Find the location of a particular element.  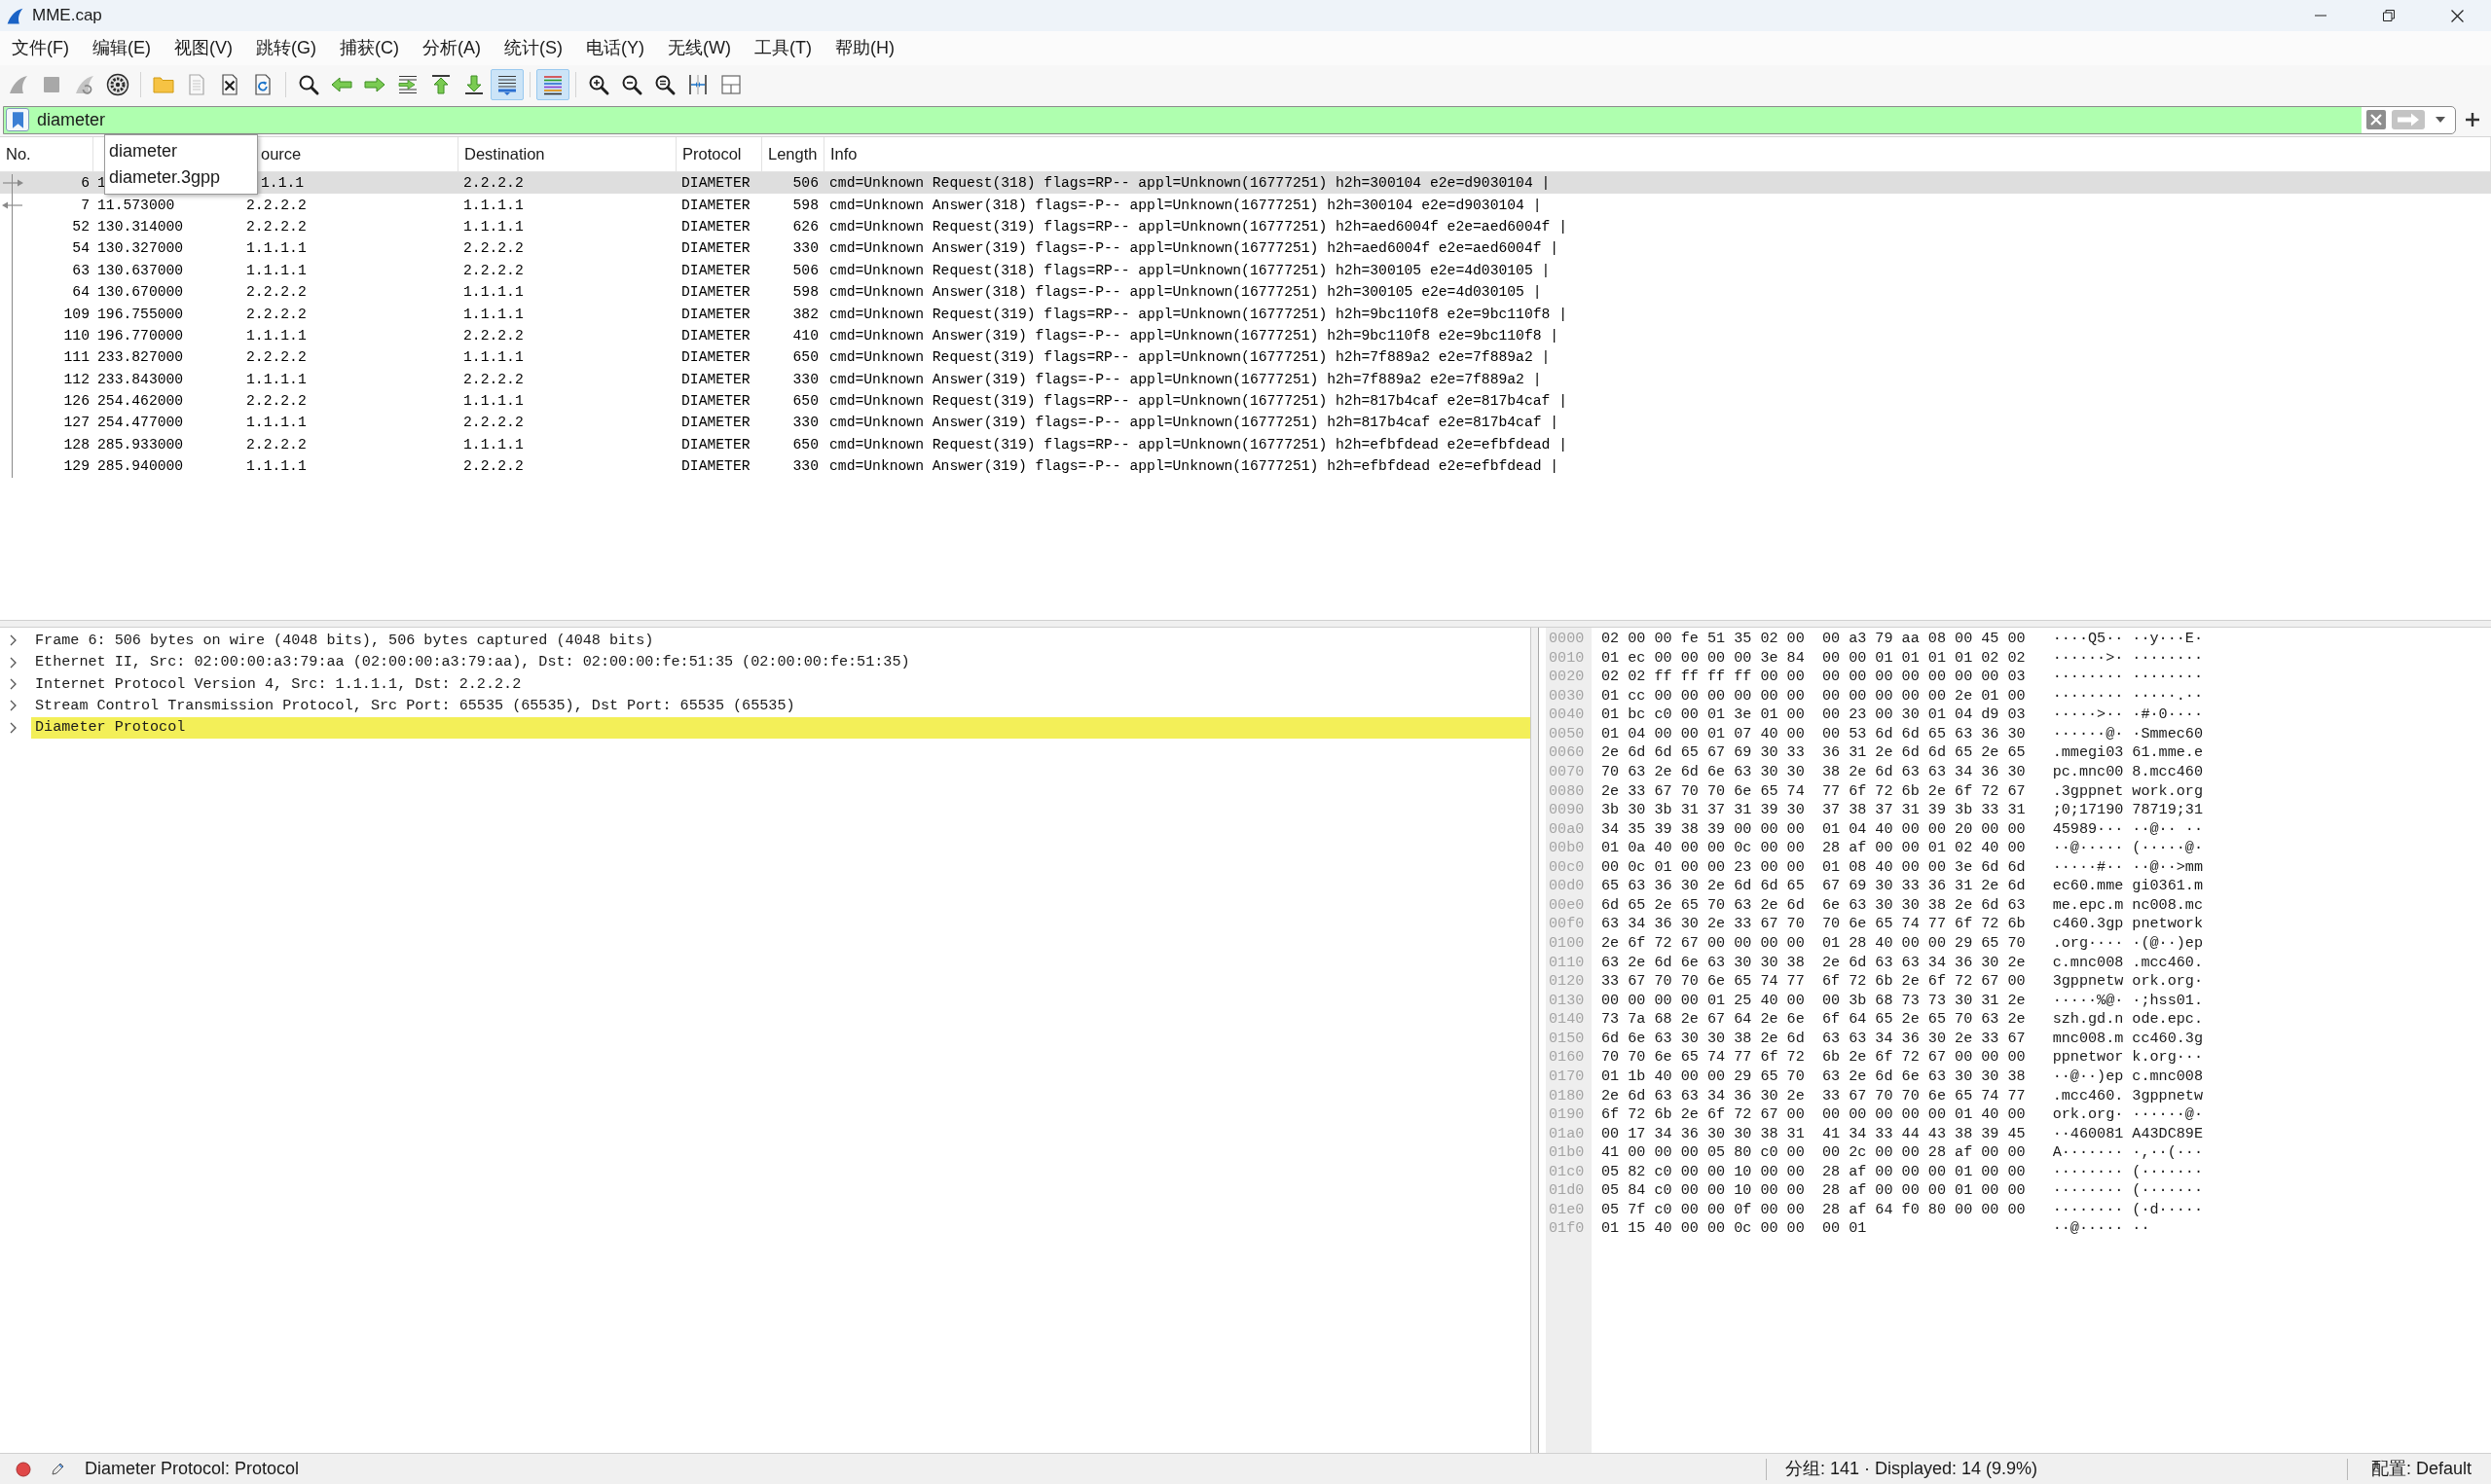

packet-row: 127 254.477000 1.1.1.1 2.2.2.2 DIAMETER 330 cmd=Unknown Answer(319) flags=-P-- appl=Unknown(16777251) h2h=817b4caf e2e=817b4caf | is located at coordinates (1245, 423).